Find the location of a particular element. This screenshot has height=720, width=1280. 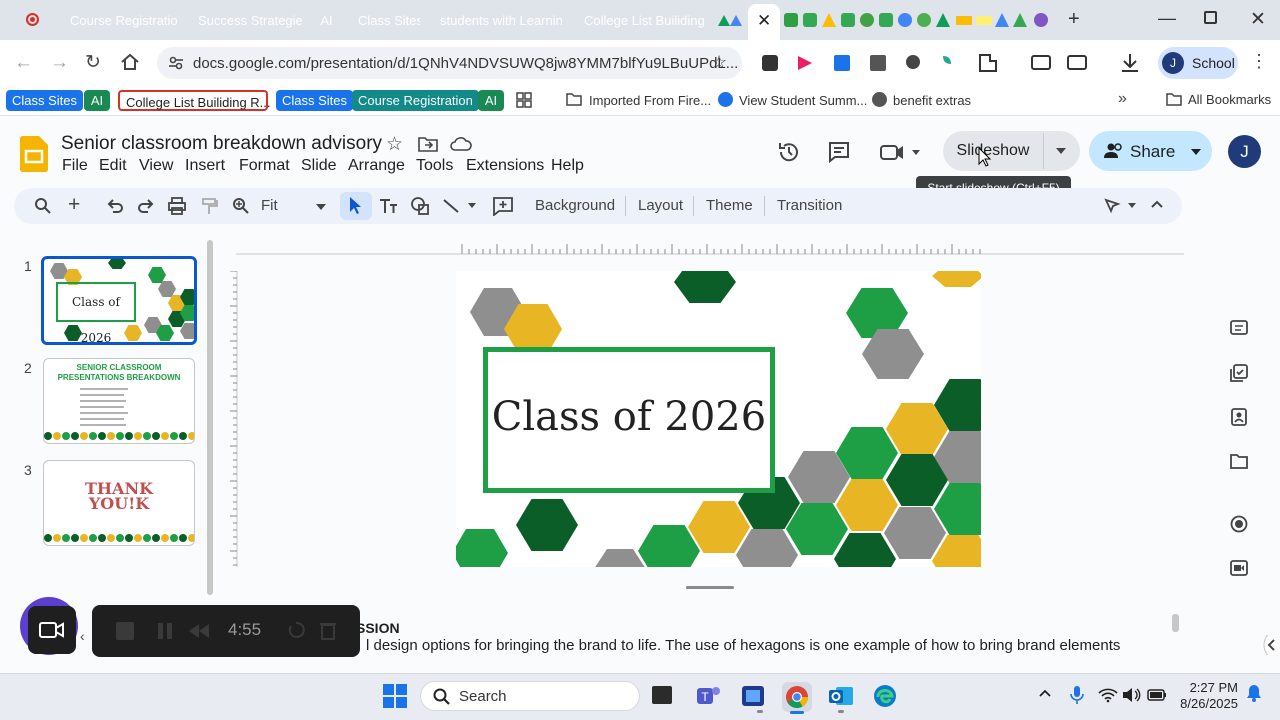

notes-resize-handle is located at coordinates (710, 587).